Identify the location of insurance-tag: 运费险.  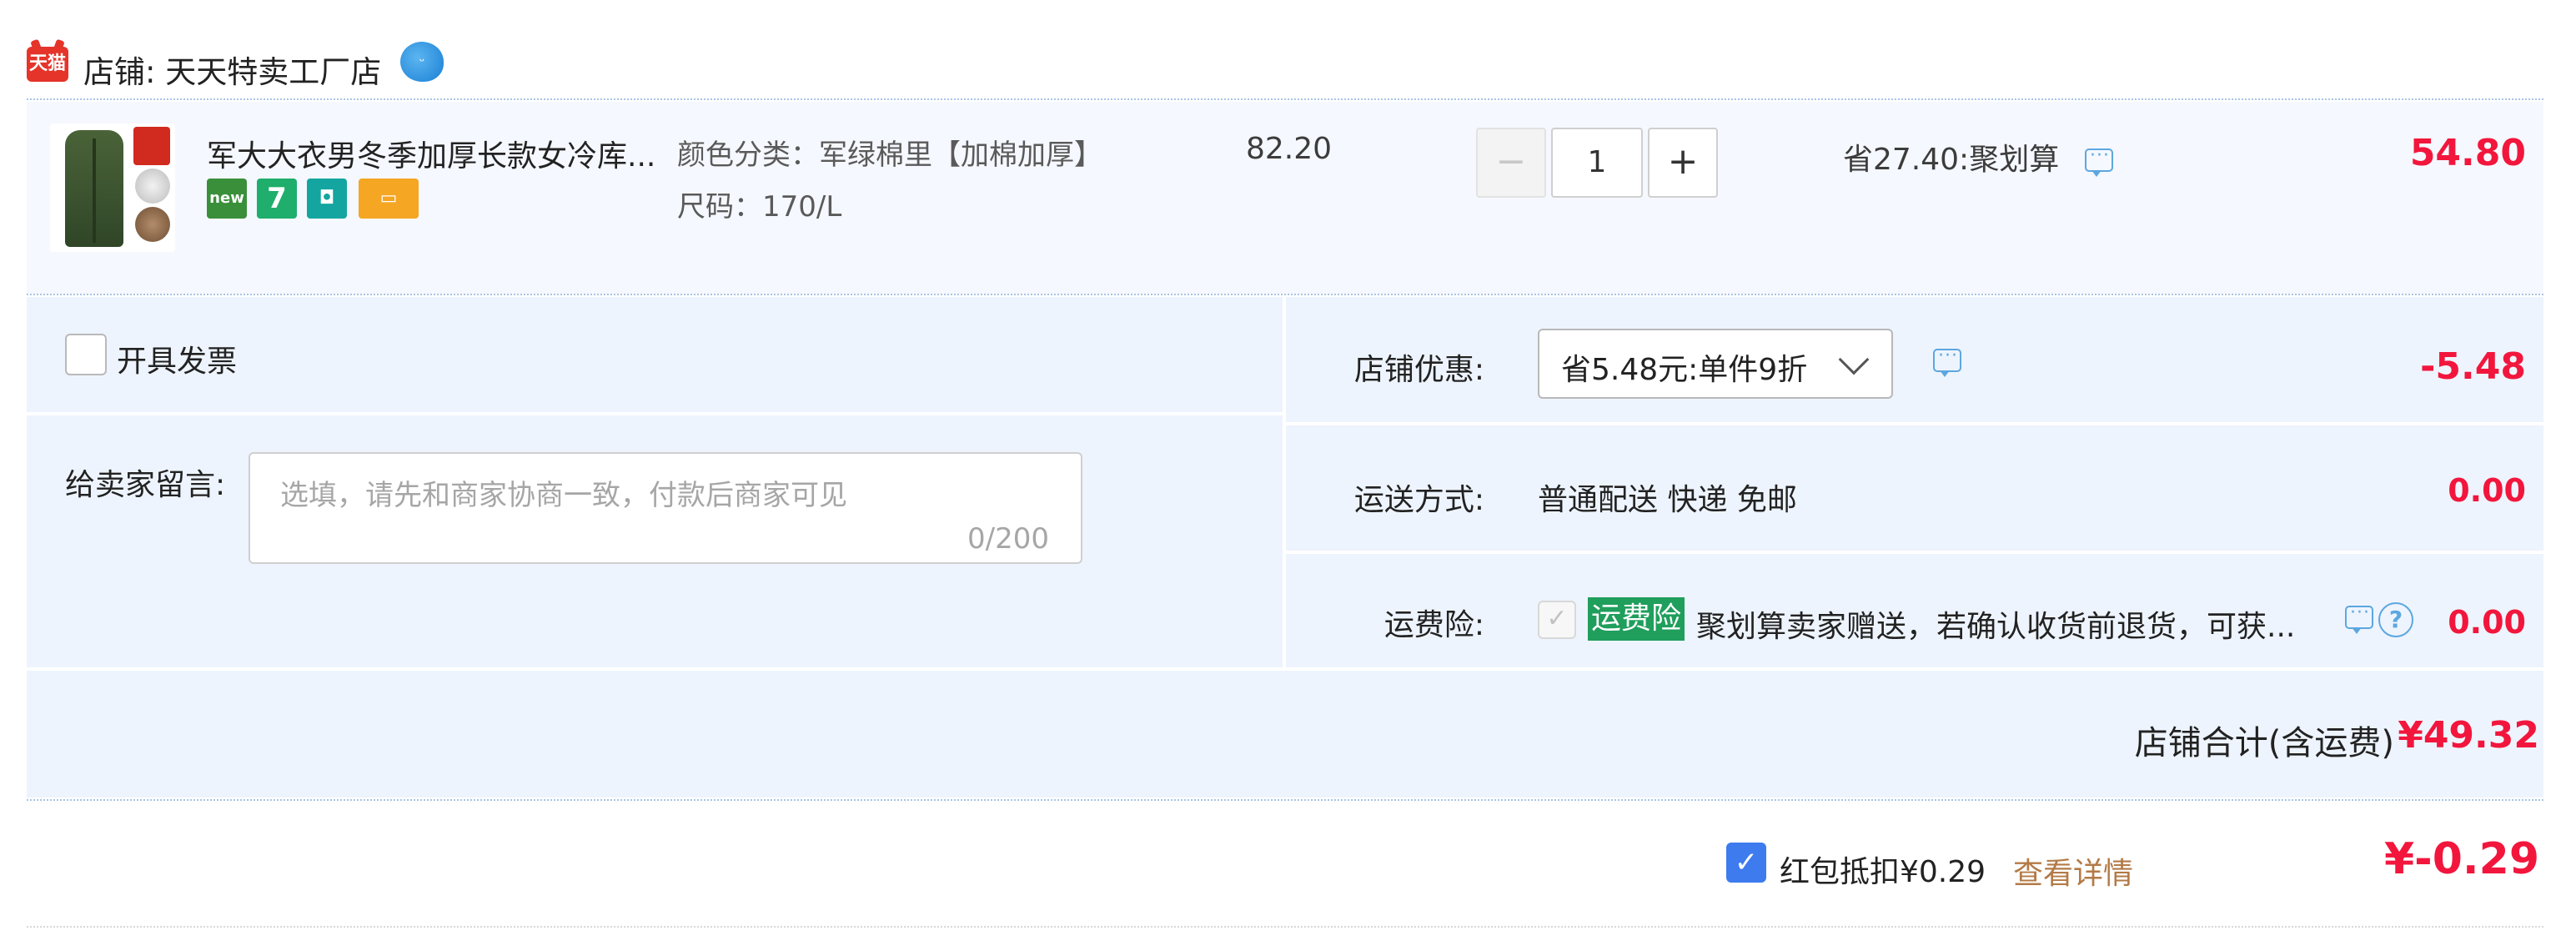
(1636, 619).